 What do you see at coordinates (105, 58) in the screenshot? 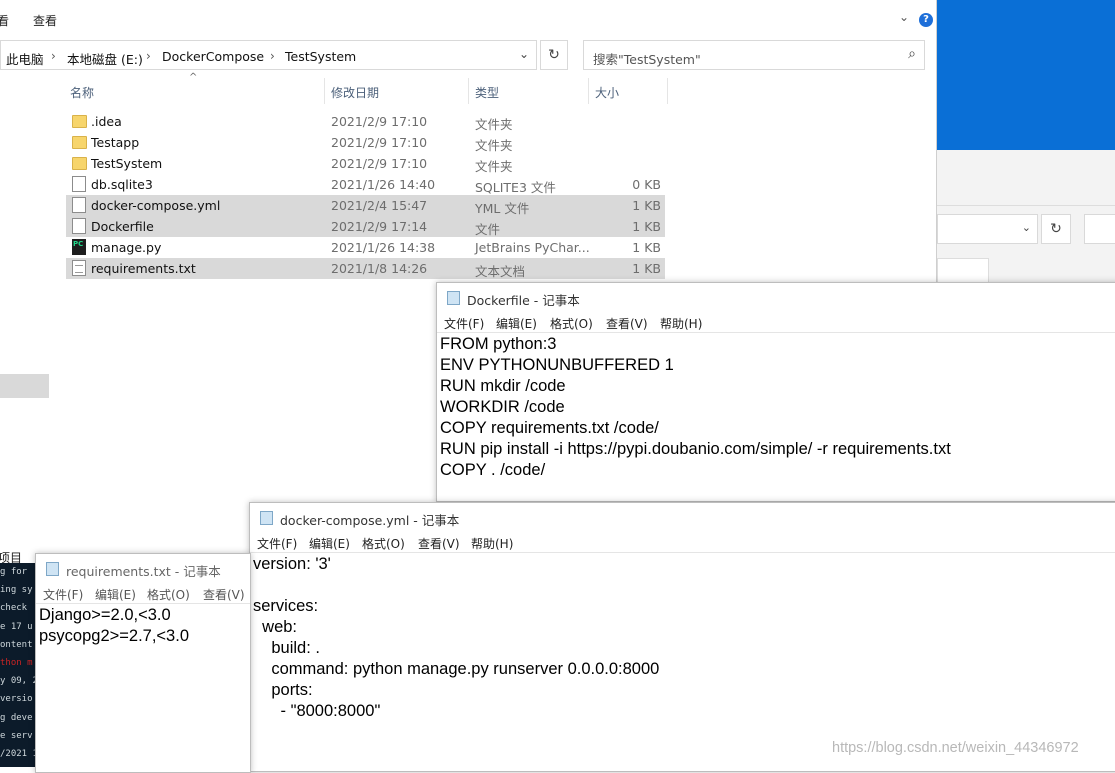
I see `breadcrumb-local-disk: 本地磁盘 (E:)` at bounding box center [105, 58].